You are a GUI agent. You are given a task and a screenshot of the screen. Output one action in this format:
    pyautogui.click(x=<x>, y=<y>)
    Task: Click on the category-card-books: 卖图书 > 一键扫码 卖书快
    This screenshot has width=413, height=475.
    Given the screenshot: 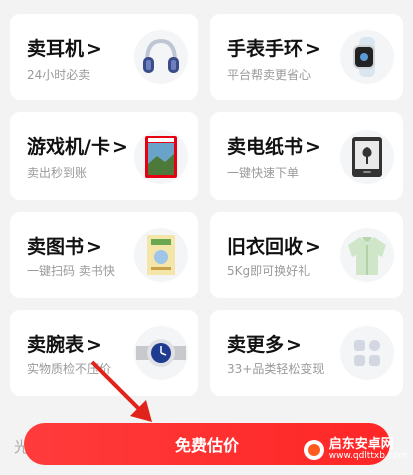 What is the action you would take?
    pyautogui.click(x=104, y=255)
    